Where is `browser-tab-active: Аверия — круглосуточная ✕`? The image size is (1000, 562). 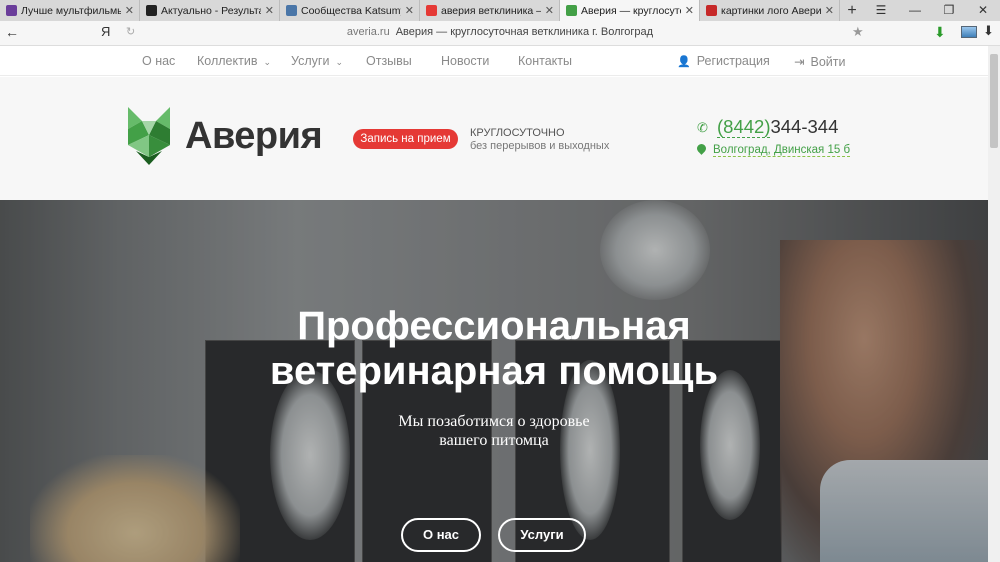
browser-tab-active: Аверия — круглосуточная ✕ is located at coordinates (630, 10).